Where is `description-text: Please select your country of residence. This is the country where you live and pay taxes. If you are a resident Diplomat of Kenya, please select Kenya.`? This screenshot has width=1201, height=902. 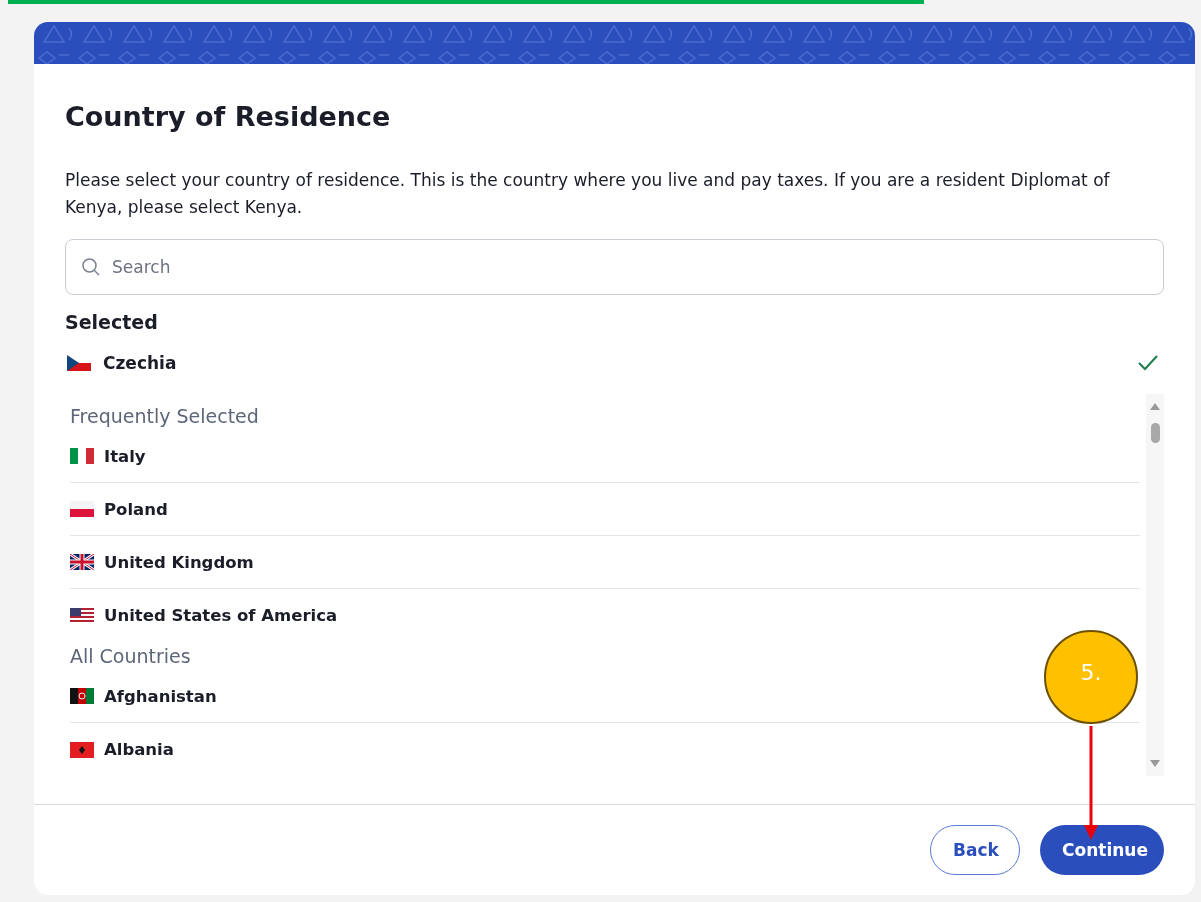
description-text: Please select your country of residence. This is the country where you live and pay taxes. If you are a resident Diplomat of Kenya, please select Kenya. is located at coordinates (588, 194).